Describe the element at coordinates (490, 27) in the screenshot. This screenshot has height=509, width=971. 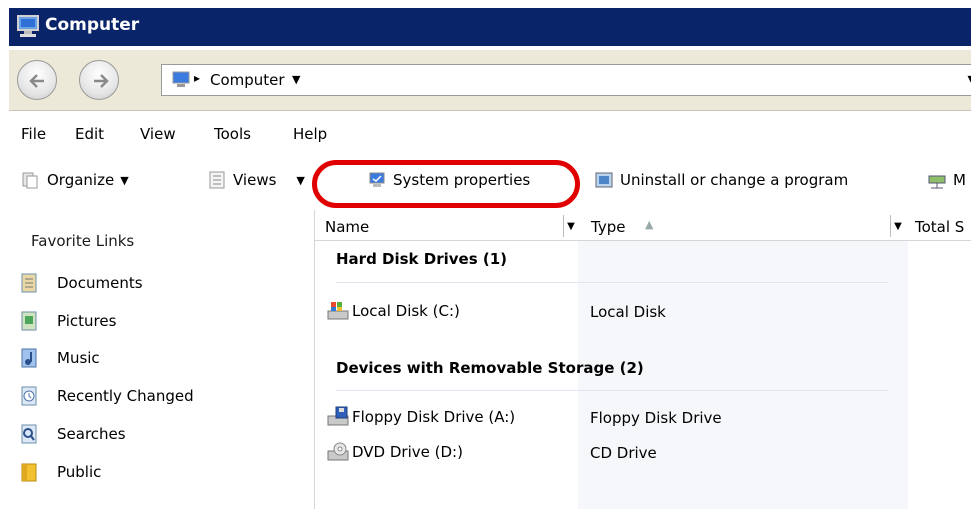
I see `title-bar: Computer` at that location.